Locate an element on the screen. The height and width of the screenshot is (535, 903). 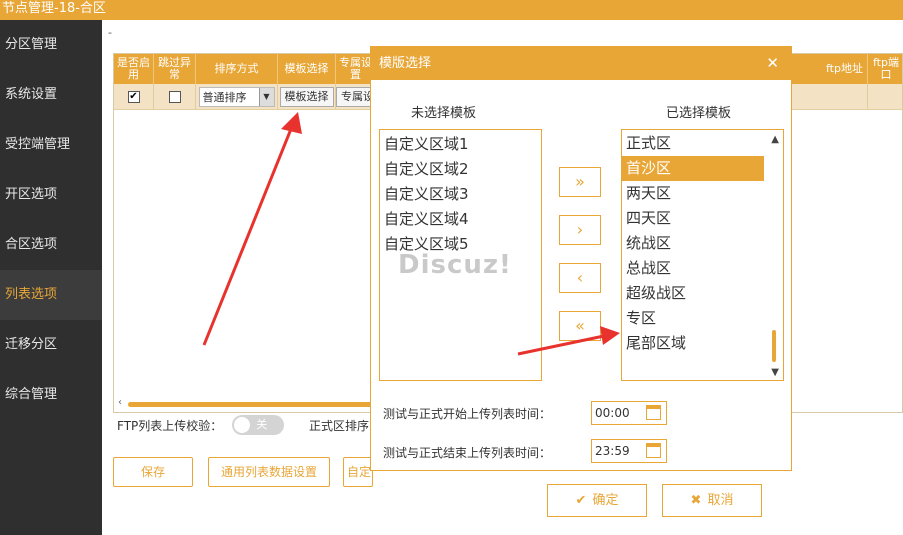
sidebar-item-general: 综合管理 is located at coordinates (51, 395).